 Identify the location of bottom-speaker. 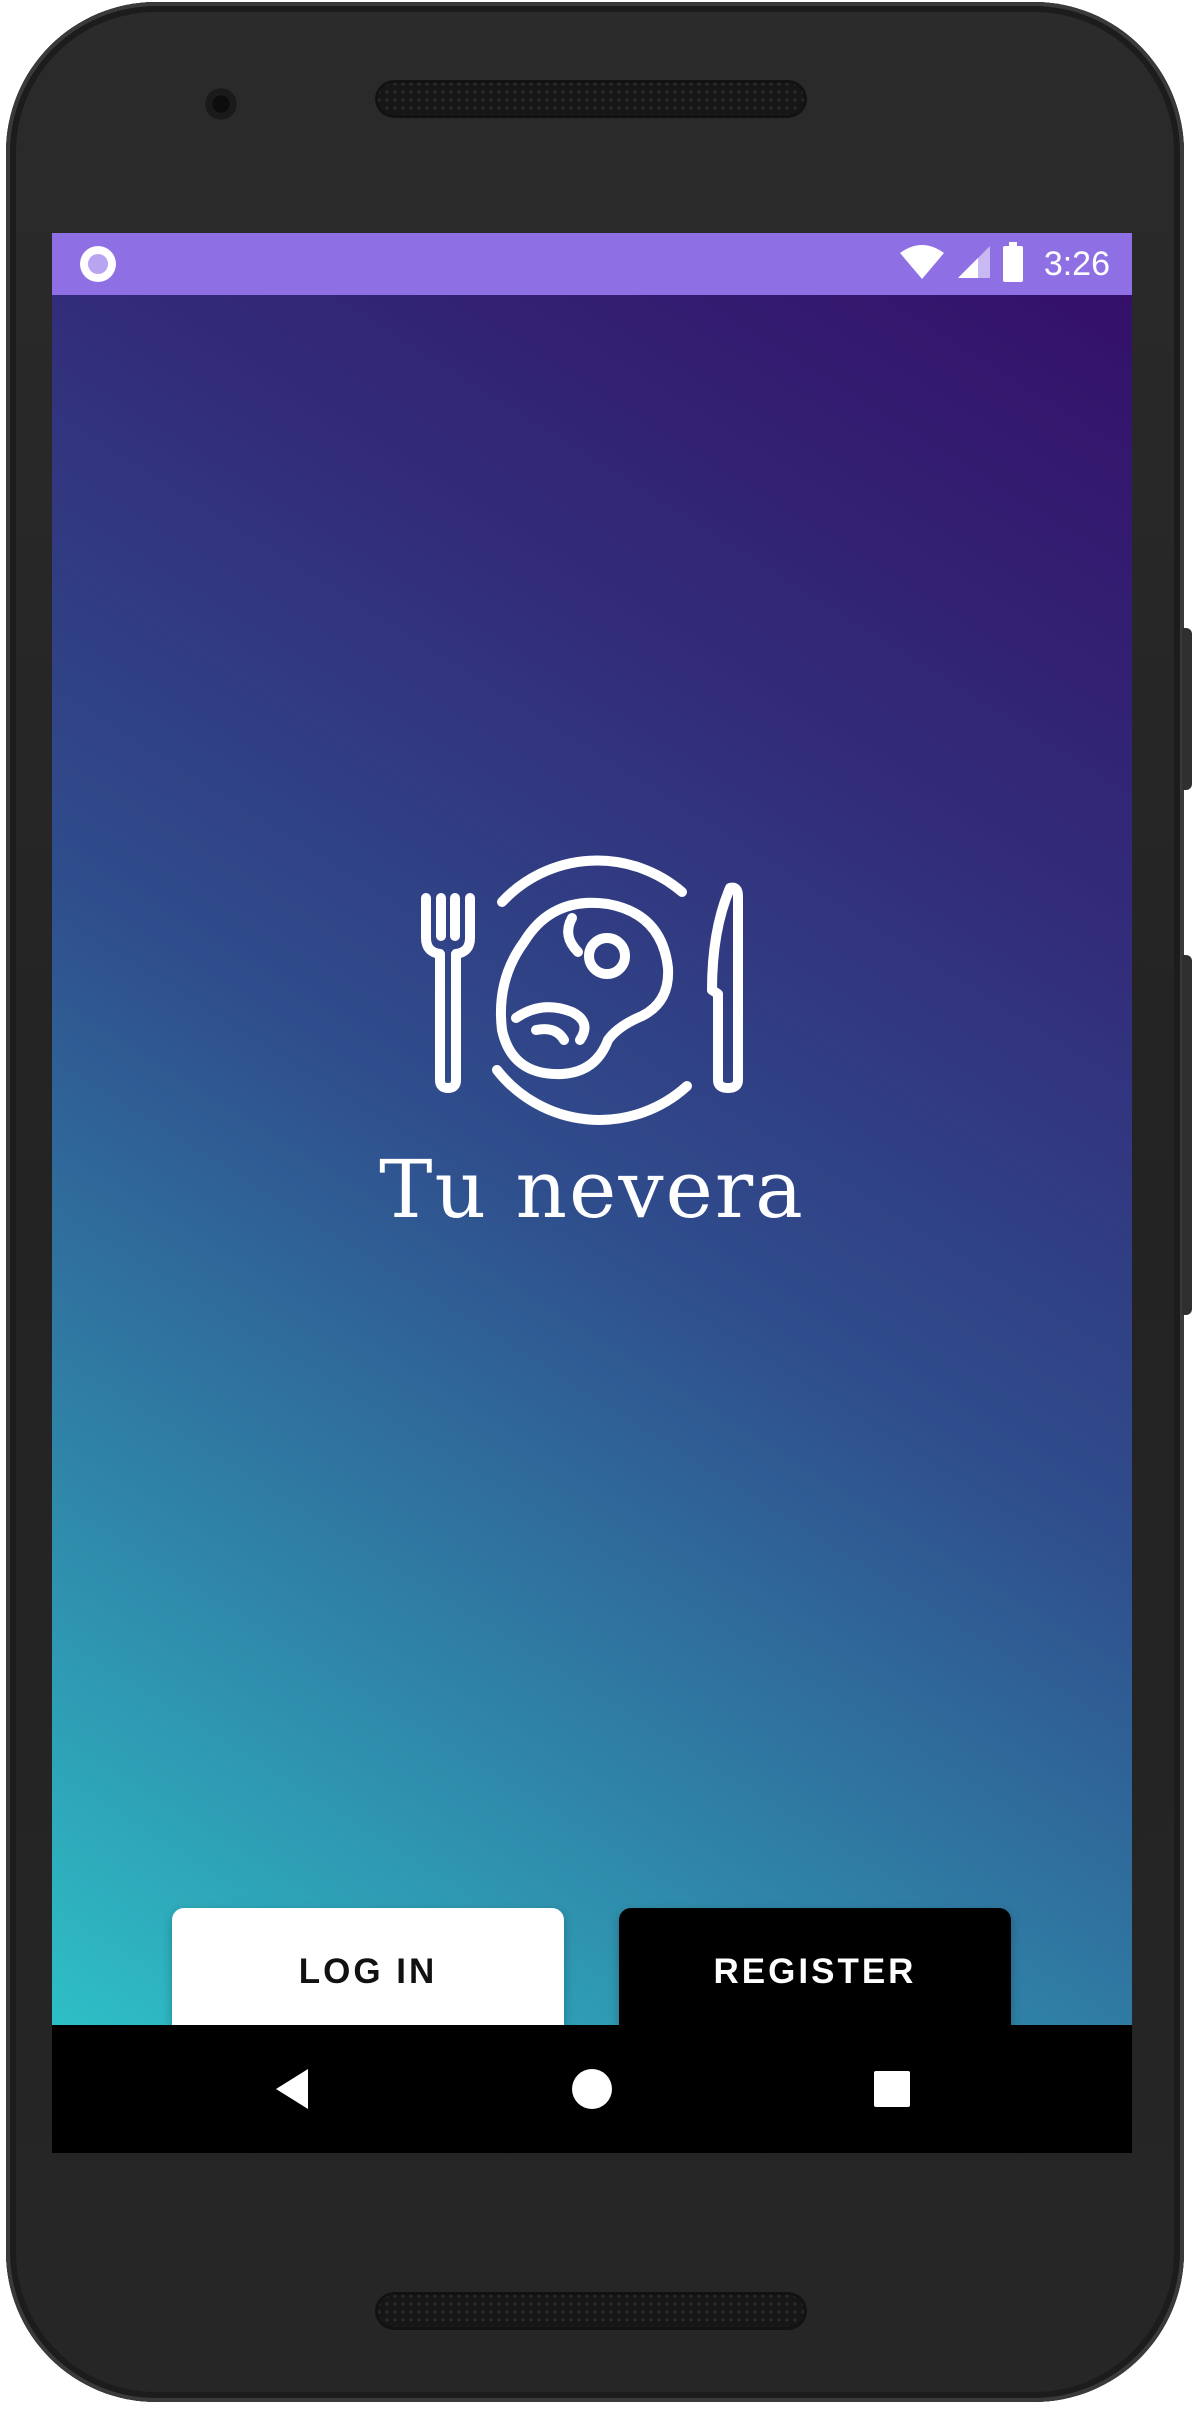
(591, 2311).